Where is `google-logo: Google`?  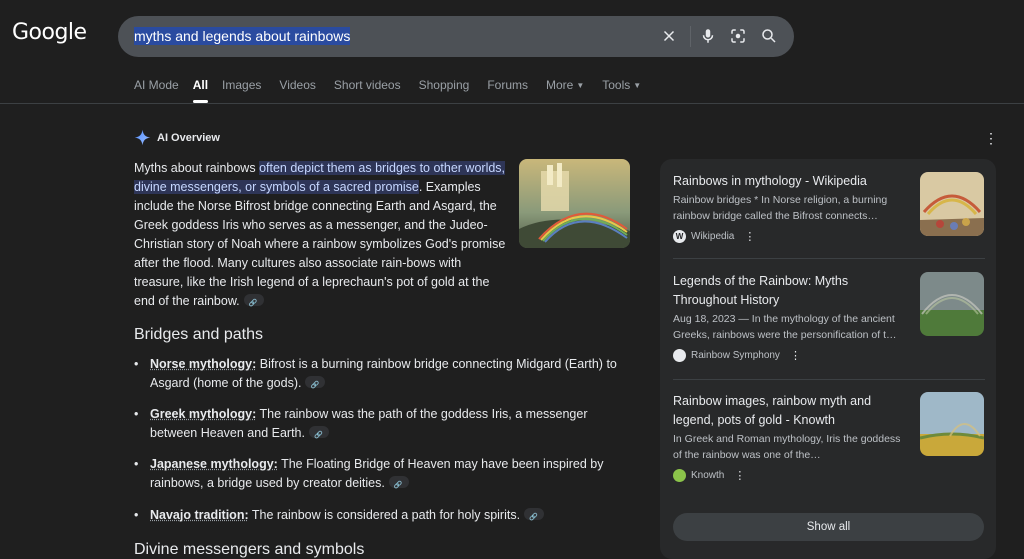
google-logo: Google is located at coordinates (49, 32).